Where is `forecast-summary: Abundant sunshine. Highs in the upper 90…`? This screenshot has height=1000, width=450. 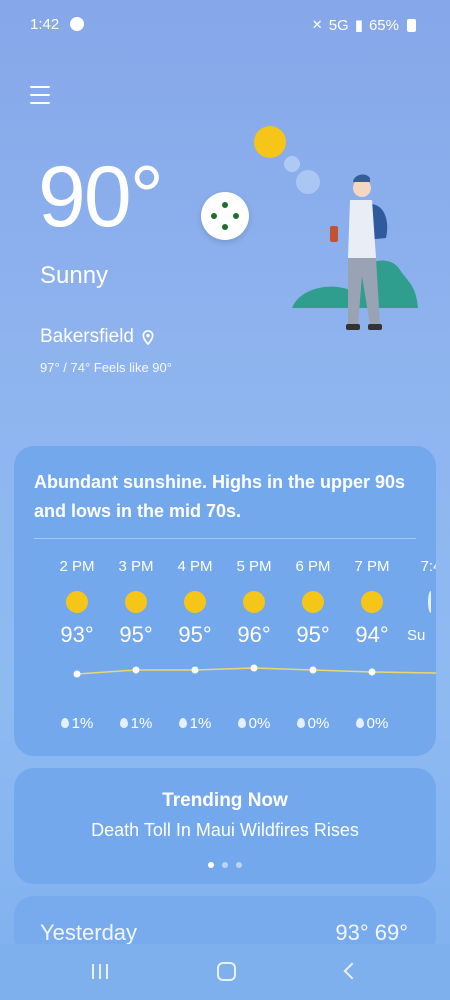 forecast-summary: Abundant sunshine. Highs in the upper 90… is located at coordinates (220, 496).